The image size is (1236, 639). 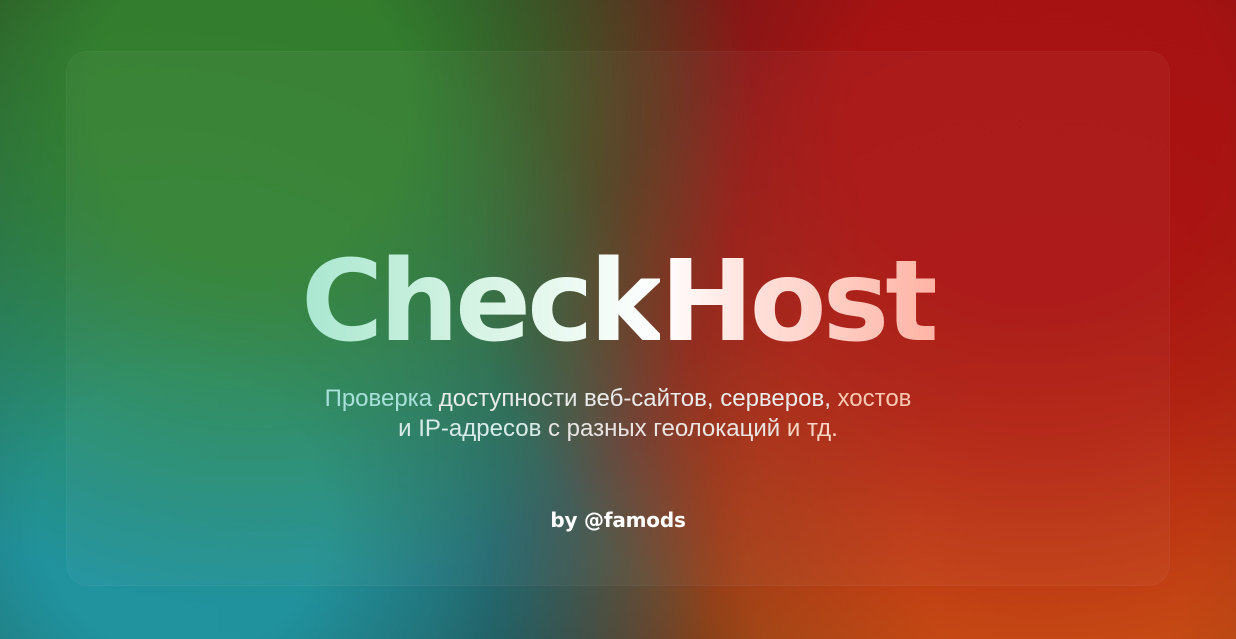 What do you see at coordinates (638, 398) in the screenshot?
I see `subtitle-line-1-part-2: доступности веб-сайтов, серверов,` at bounding box center [638, 398].